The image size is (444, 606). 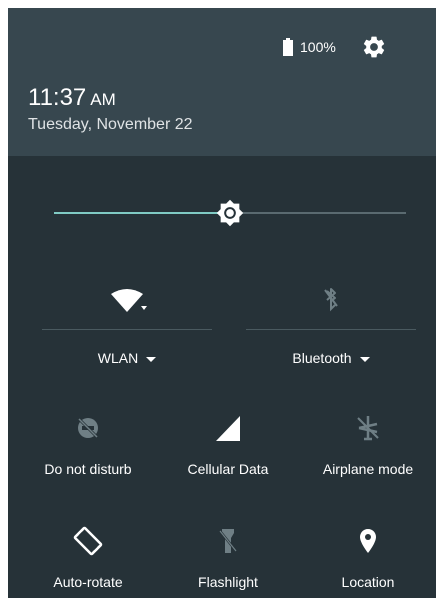 I want to click on tile-label: Location, so click(x=368, y=582).